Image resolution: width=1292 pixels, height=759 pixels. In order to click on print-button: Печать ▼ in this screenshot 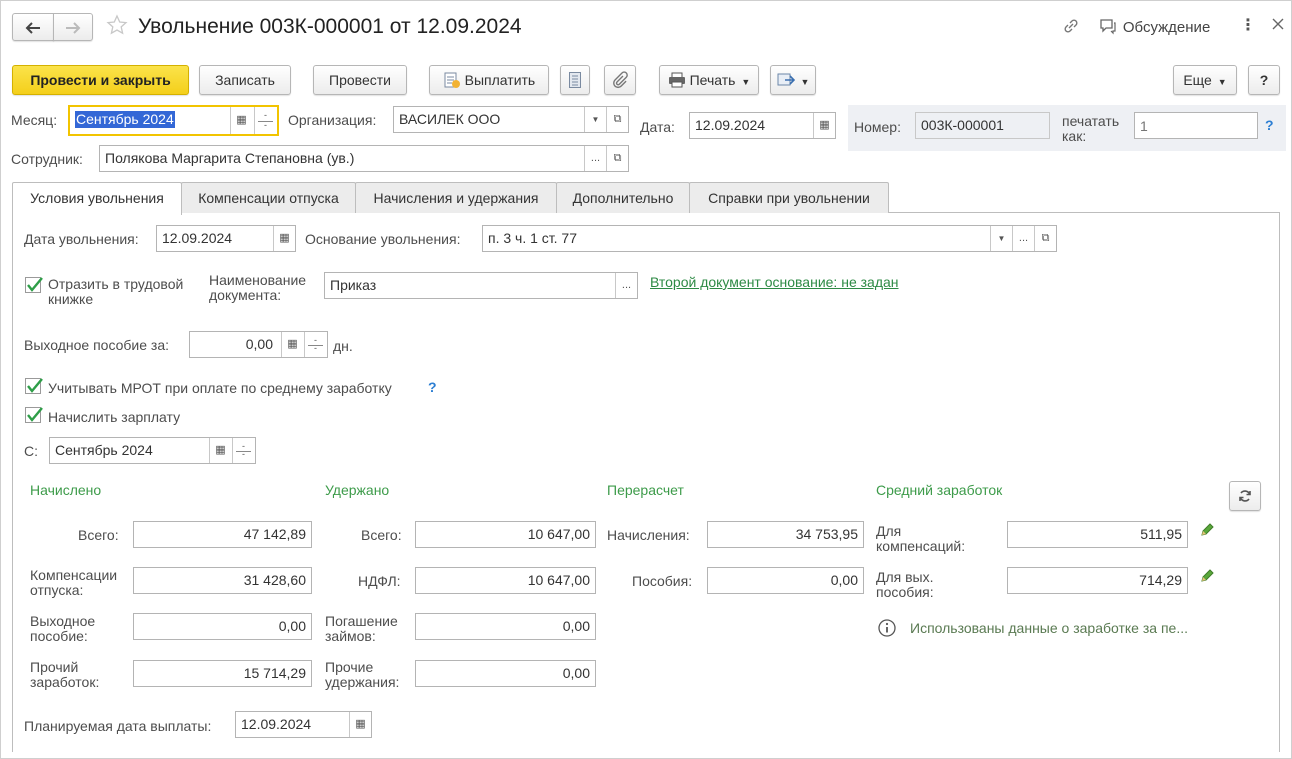, I will do `click(709, 80)`.